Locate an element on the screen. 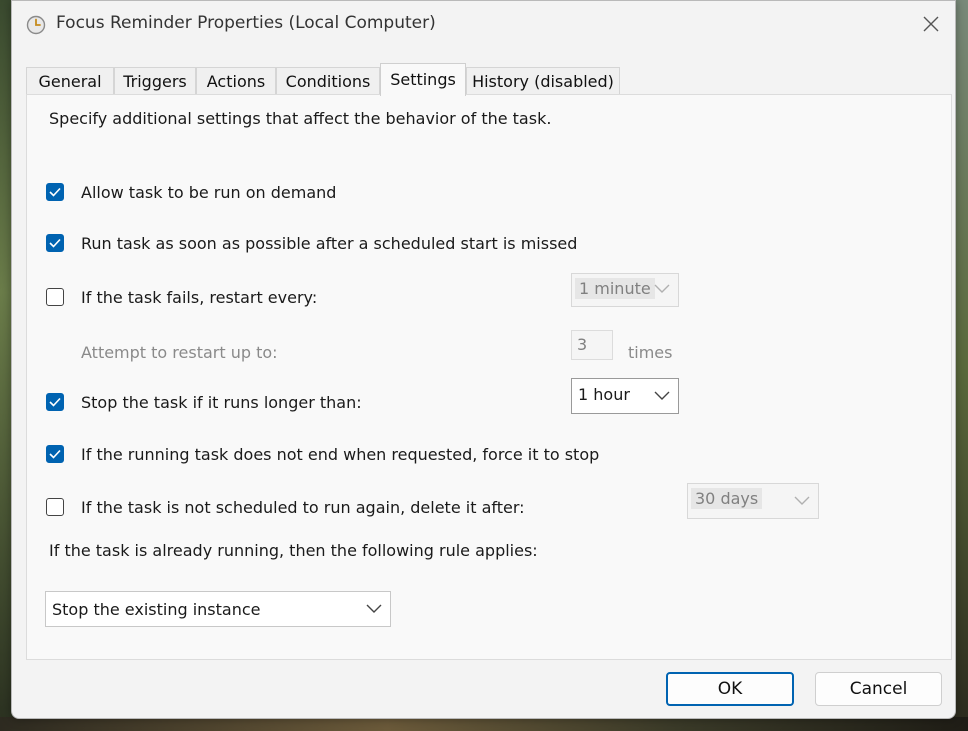 The width and height of the screenshot is (968, 731). force-stop-checkbox is located at coordinates (55, 454).